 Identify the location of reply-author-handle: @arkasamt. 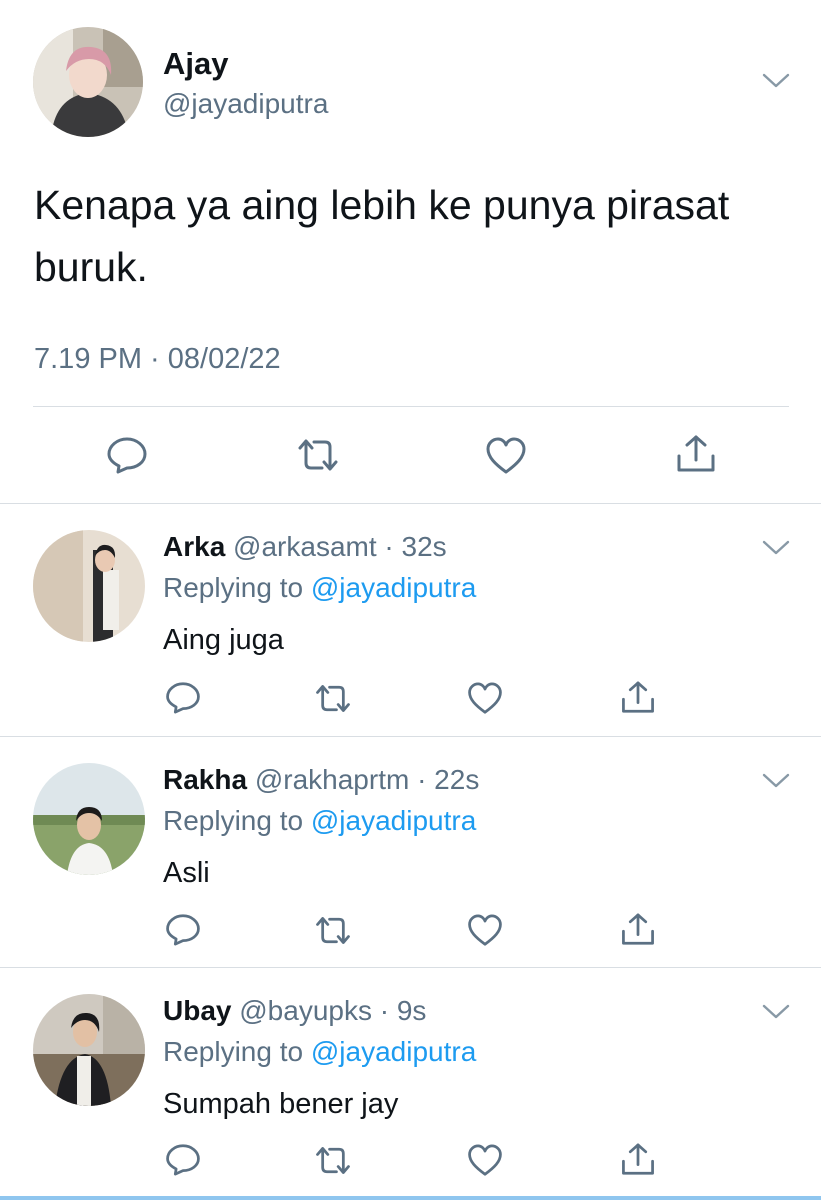
(305, 546).